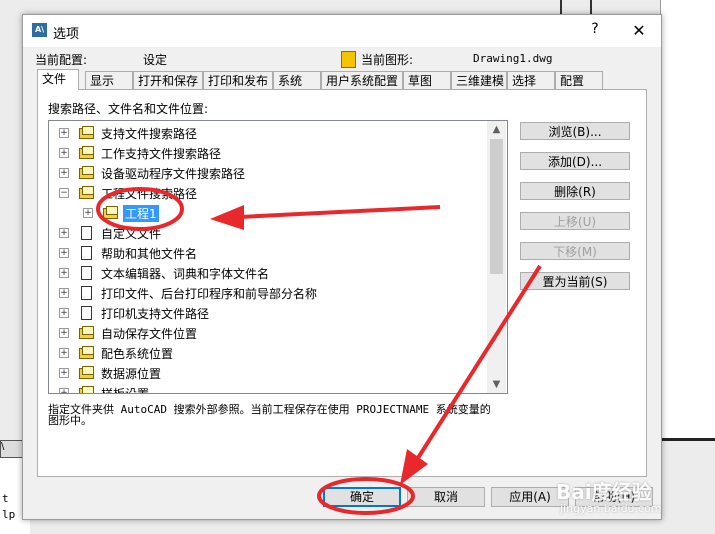 The height and width of the screenshot is (534, 715). What do you see at coordinates (479, 80) in the screenshot?
I see `tab-3d-modeling: 三维建模` at bounding box center [479, 80].